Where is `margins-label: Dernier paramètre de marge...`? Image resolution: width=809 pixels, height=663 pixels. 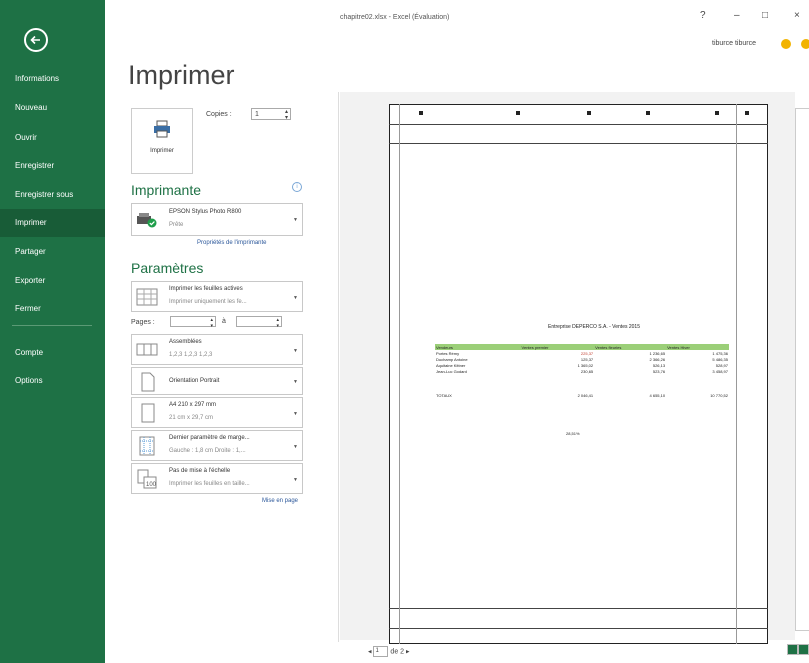
margins-label: Dernier paramètre de marge... is located at coordinates (209, 438).